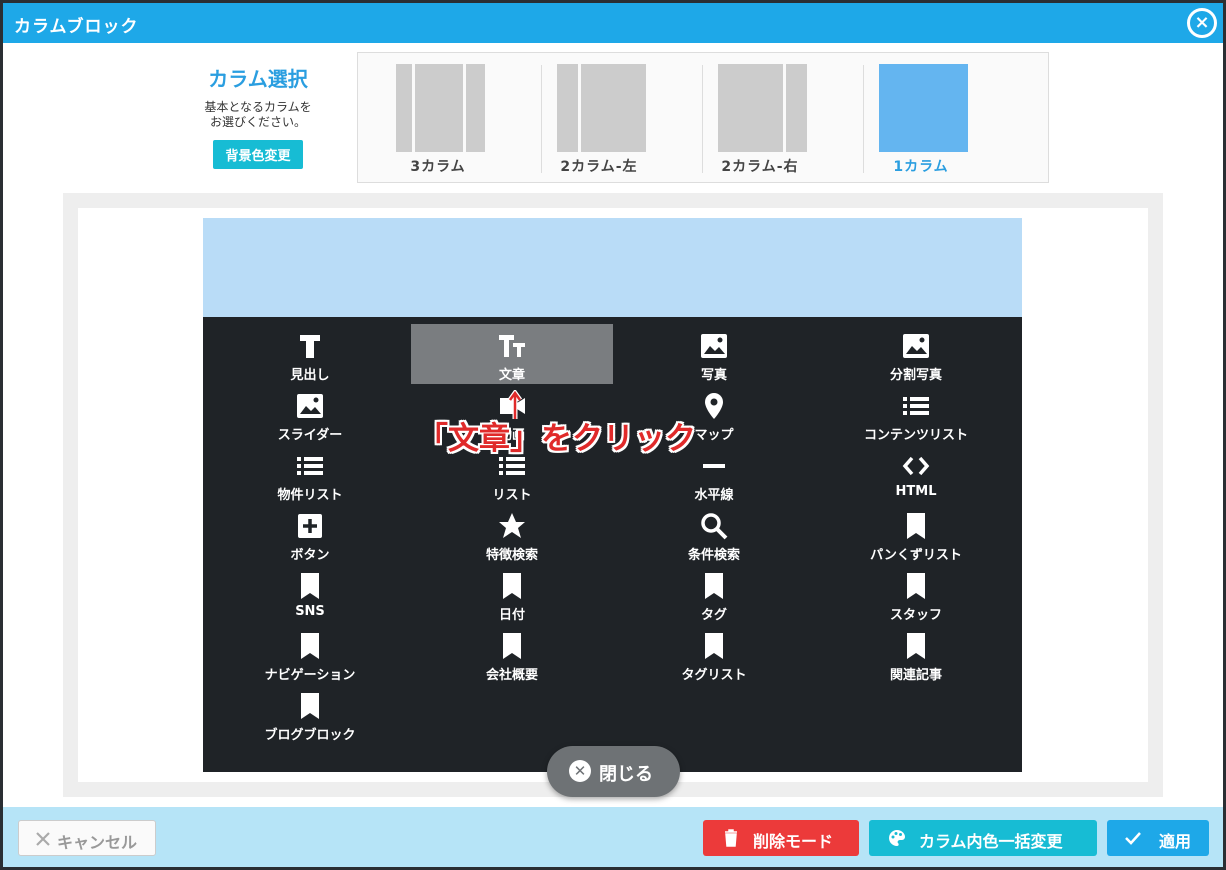  Describe the element at coordinates (310, 611) in the screenshot. I see `block-type-label: SNS` at that location.